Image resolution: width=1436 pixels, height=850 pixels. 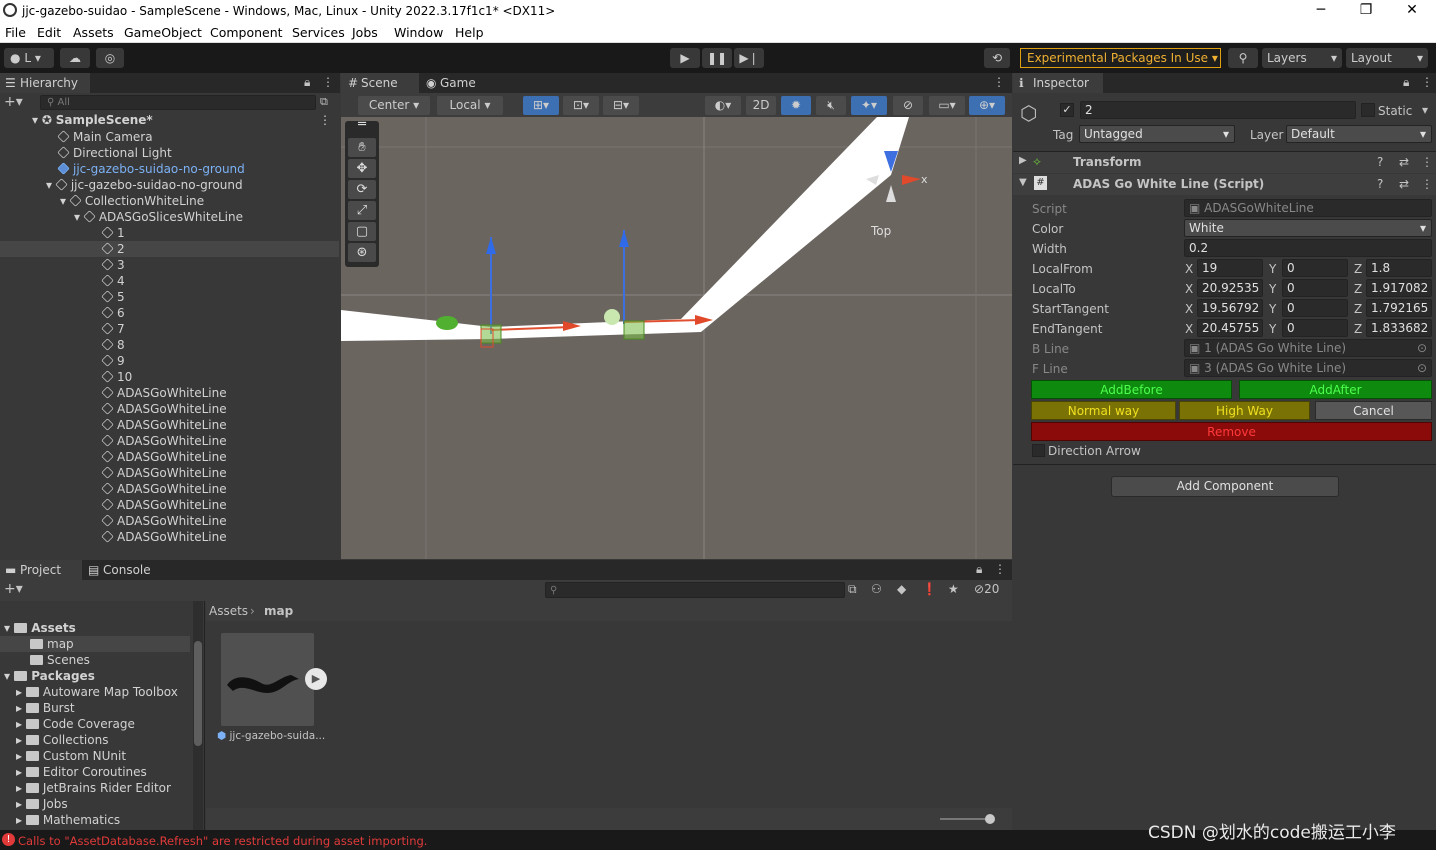 I want to click on history-icon: ⟲, so click(x=997, y=58).